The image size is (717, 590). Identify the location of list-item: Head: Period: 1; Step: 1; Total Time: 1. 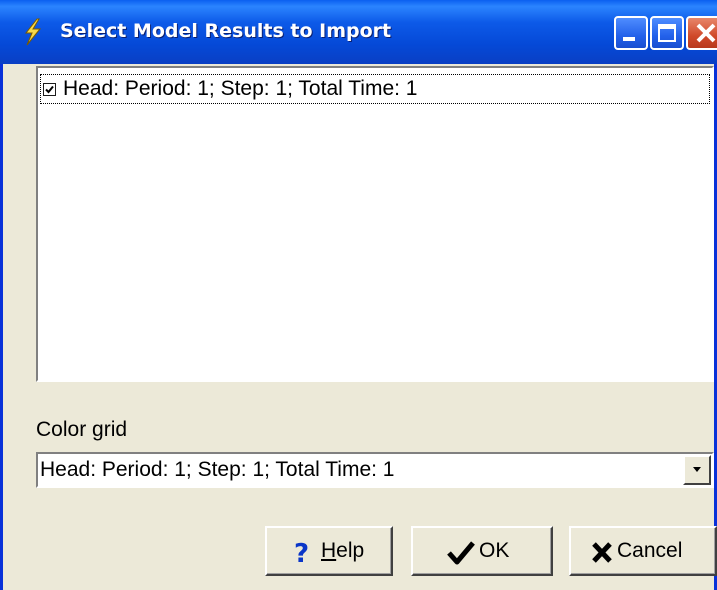
(375, 89).